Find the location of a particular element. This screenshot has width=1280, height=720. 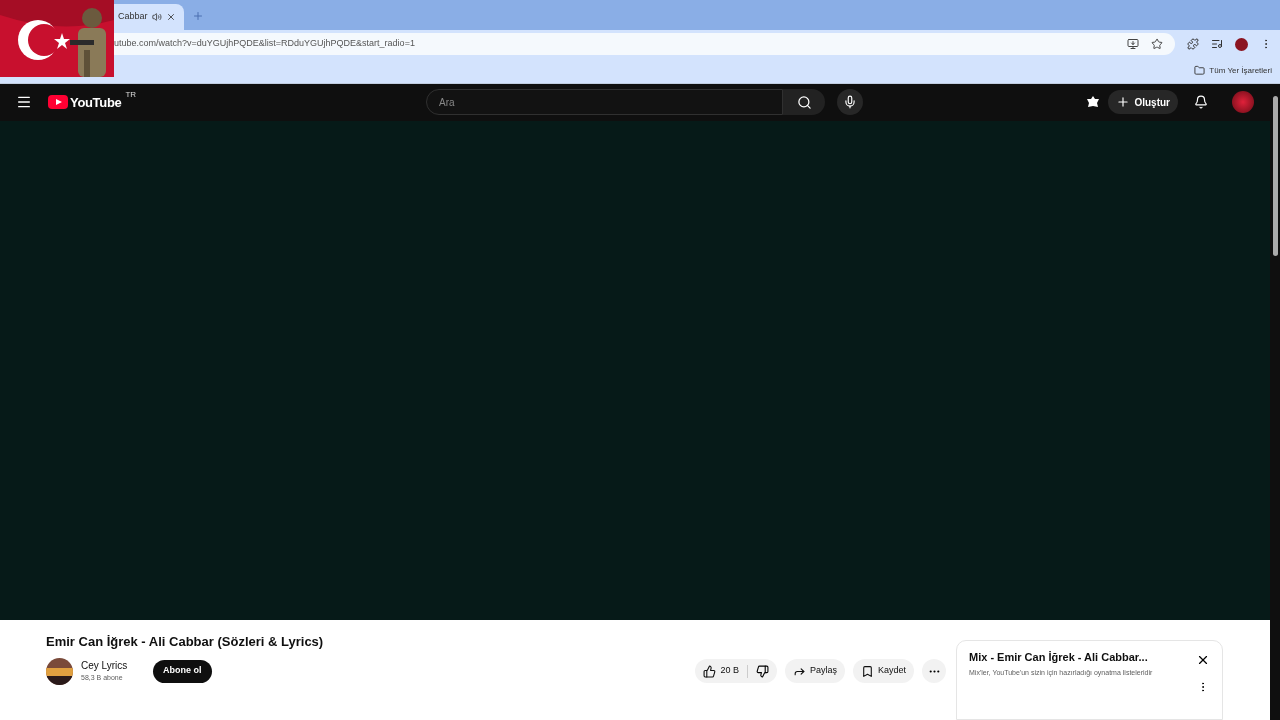

play-logo-icon is located at coordinates (58, 102).